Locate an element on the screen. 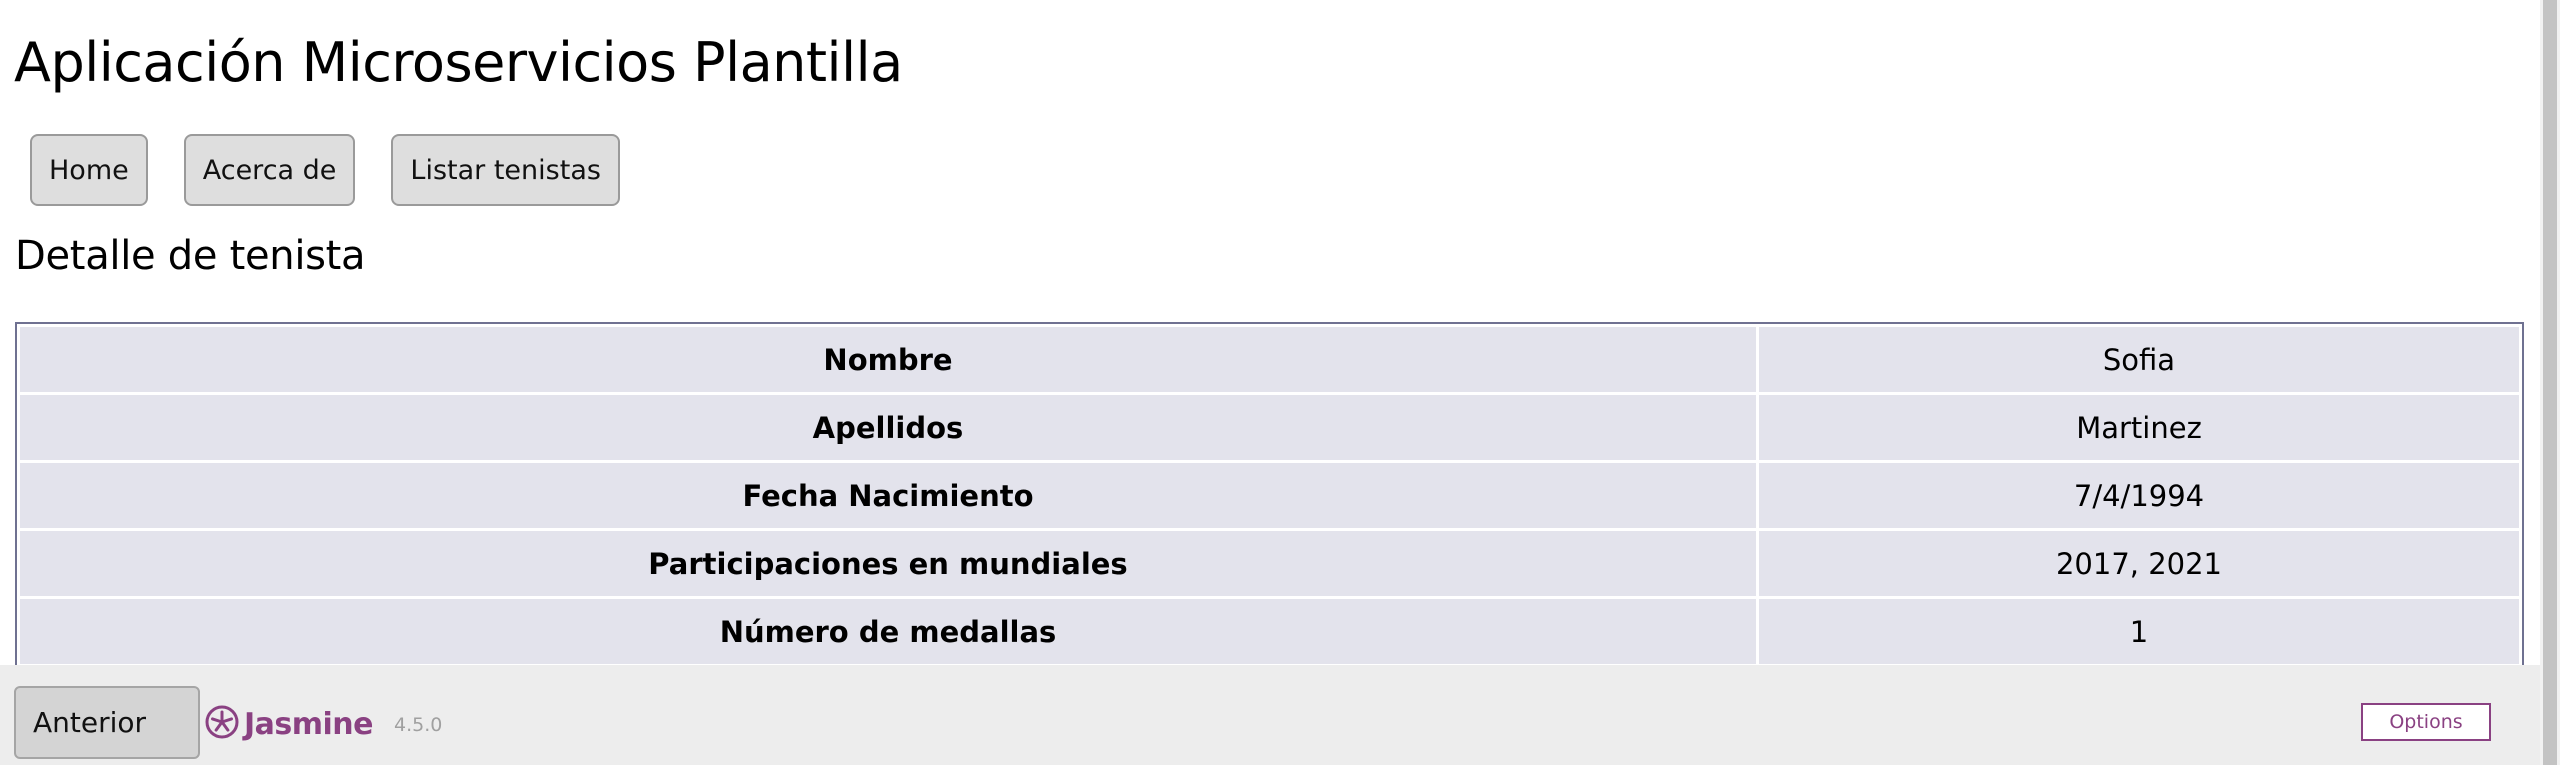 This screenshot has width=2560, height=765. jasmine-footer: Anterior Jasmine 4.5.0 Options is located at coordinates (1270, 715).